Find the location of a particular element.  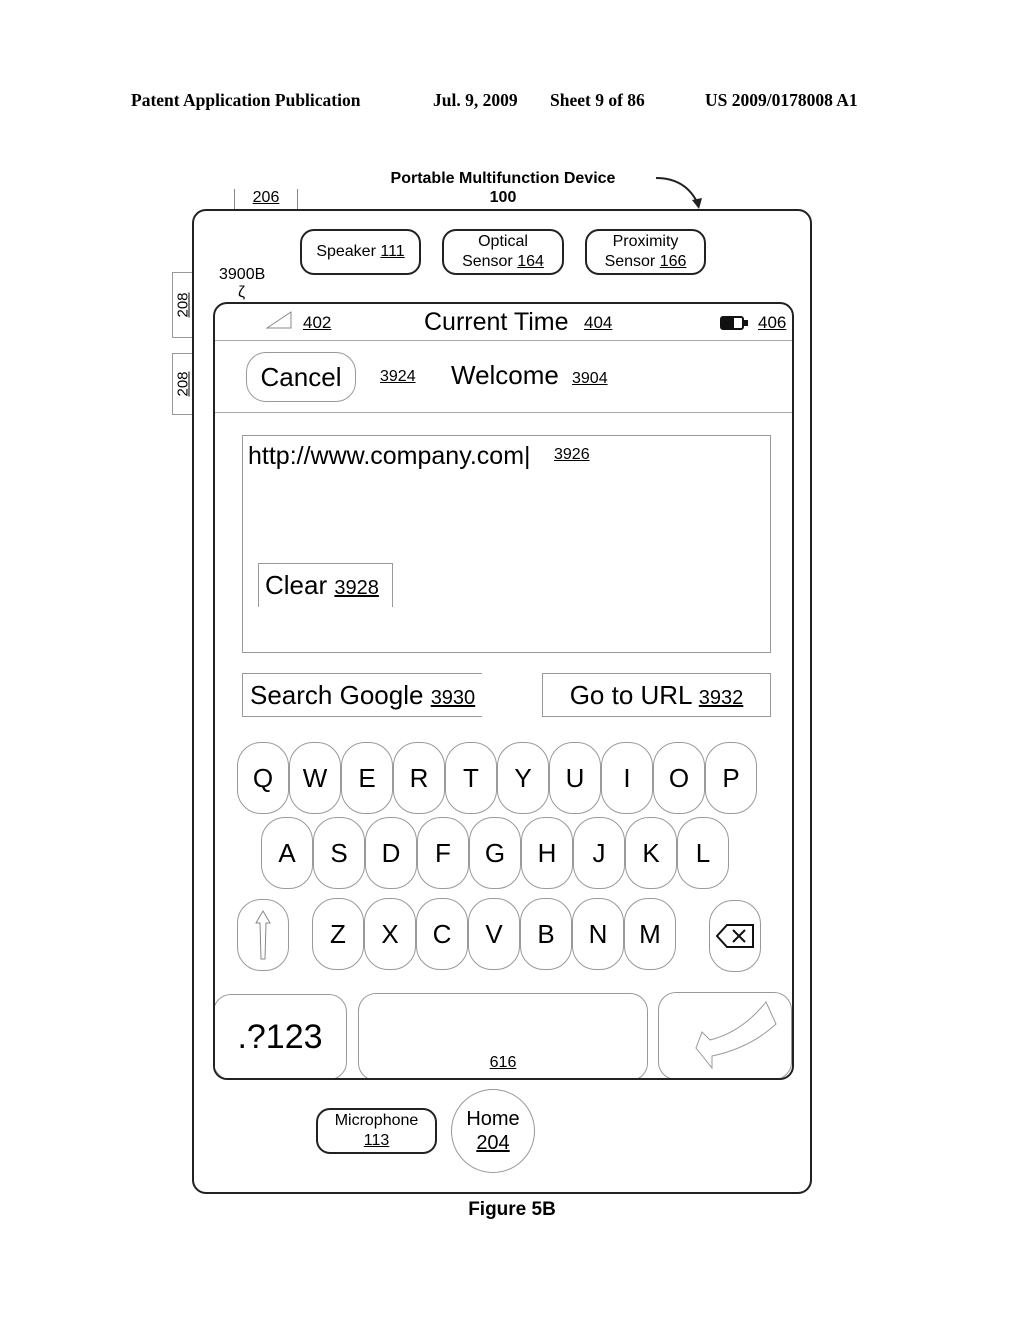

time-ref: 404 is located at coordinates (598, 322).